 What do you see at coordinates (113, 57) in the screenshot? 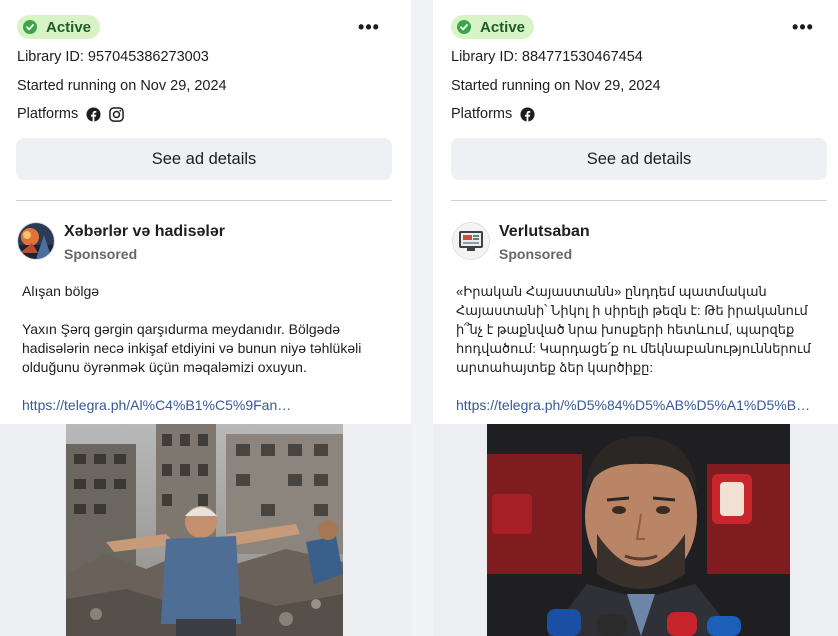
I see `library-id: Library ID: 957045386273003` at bounding box center [113, 57].